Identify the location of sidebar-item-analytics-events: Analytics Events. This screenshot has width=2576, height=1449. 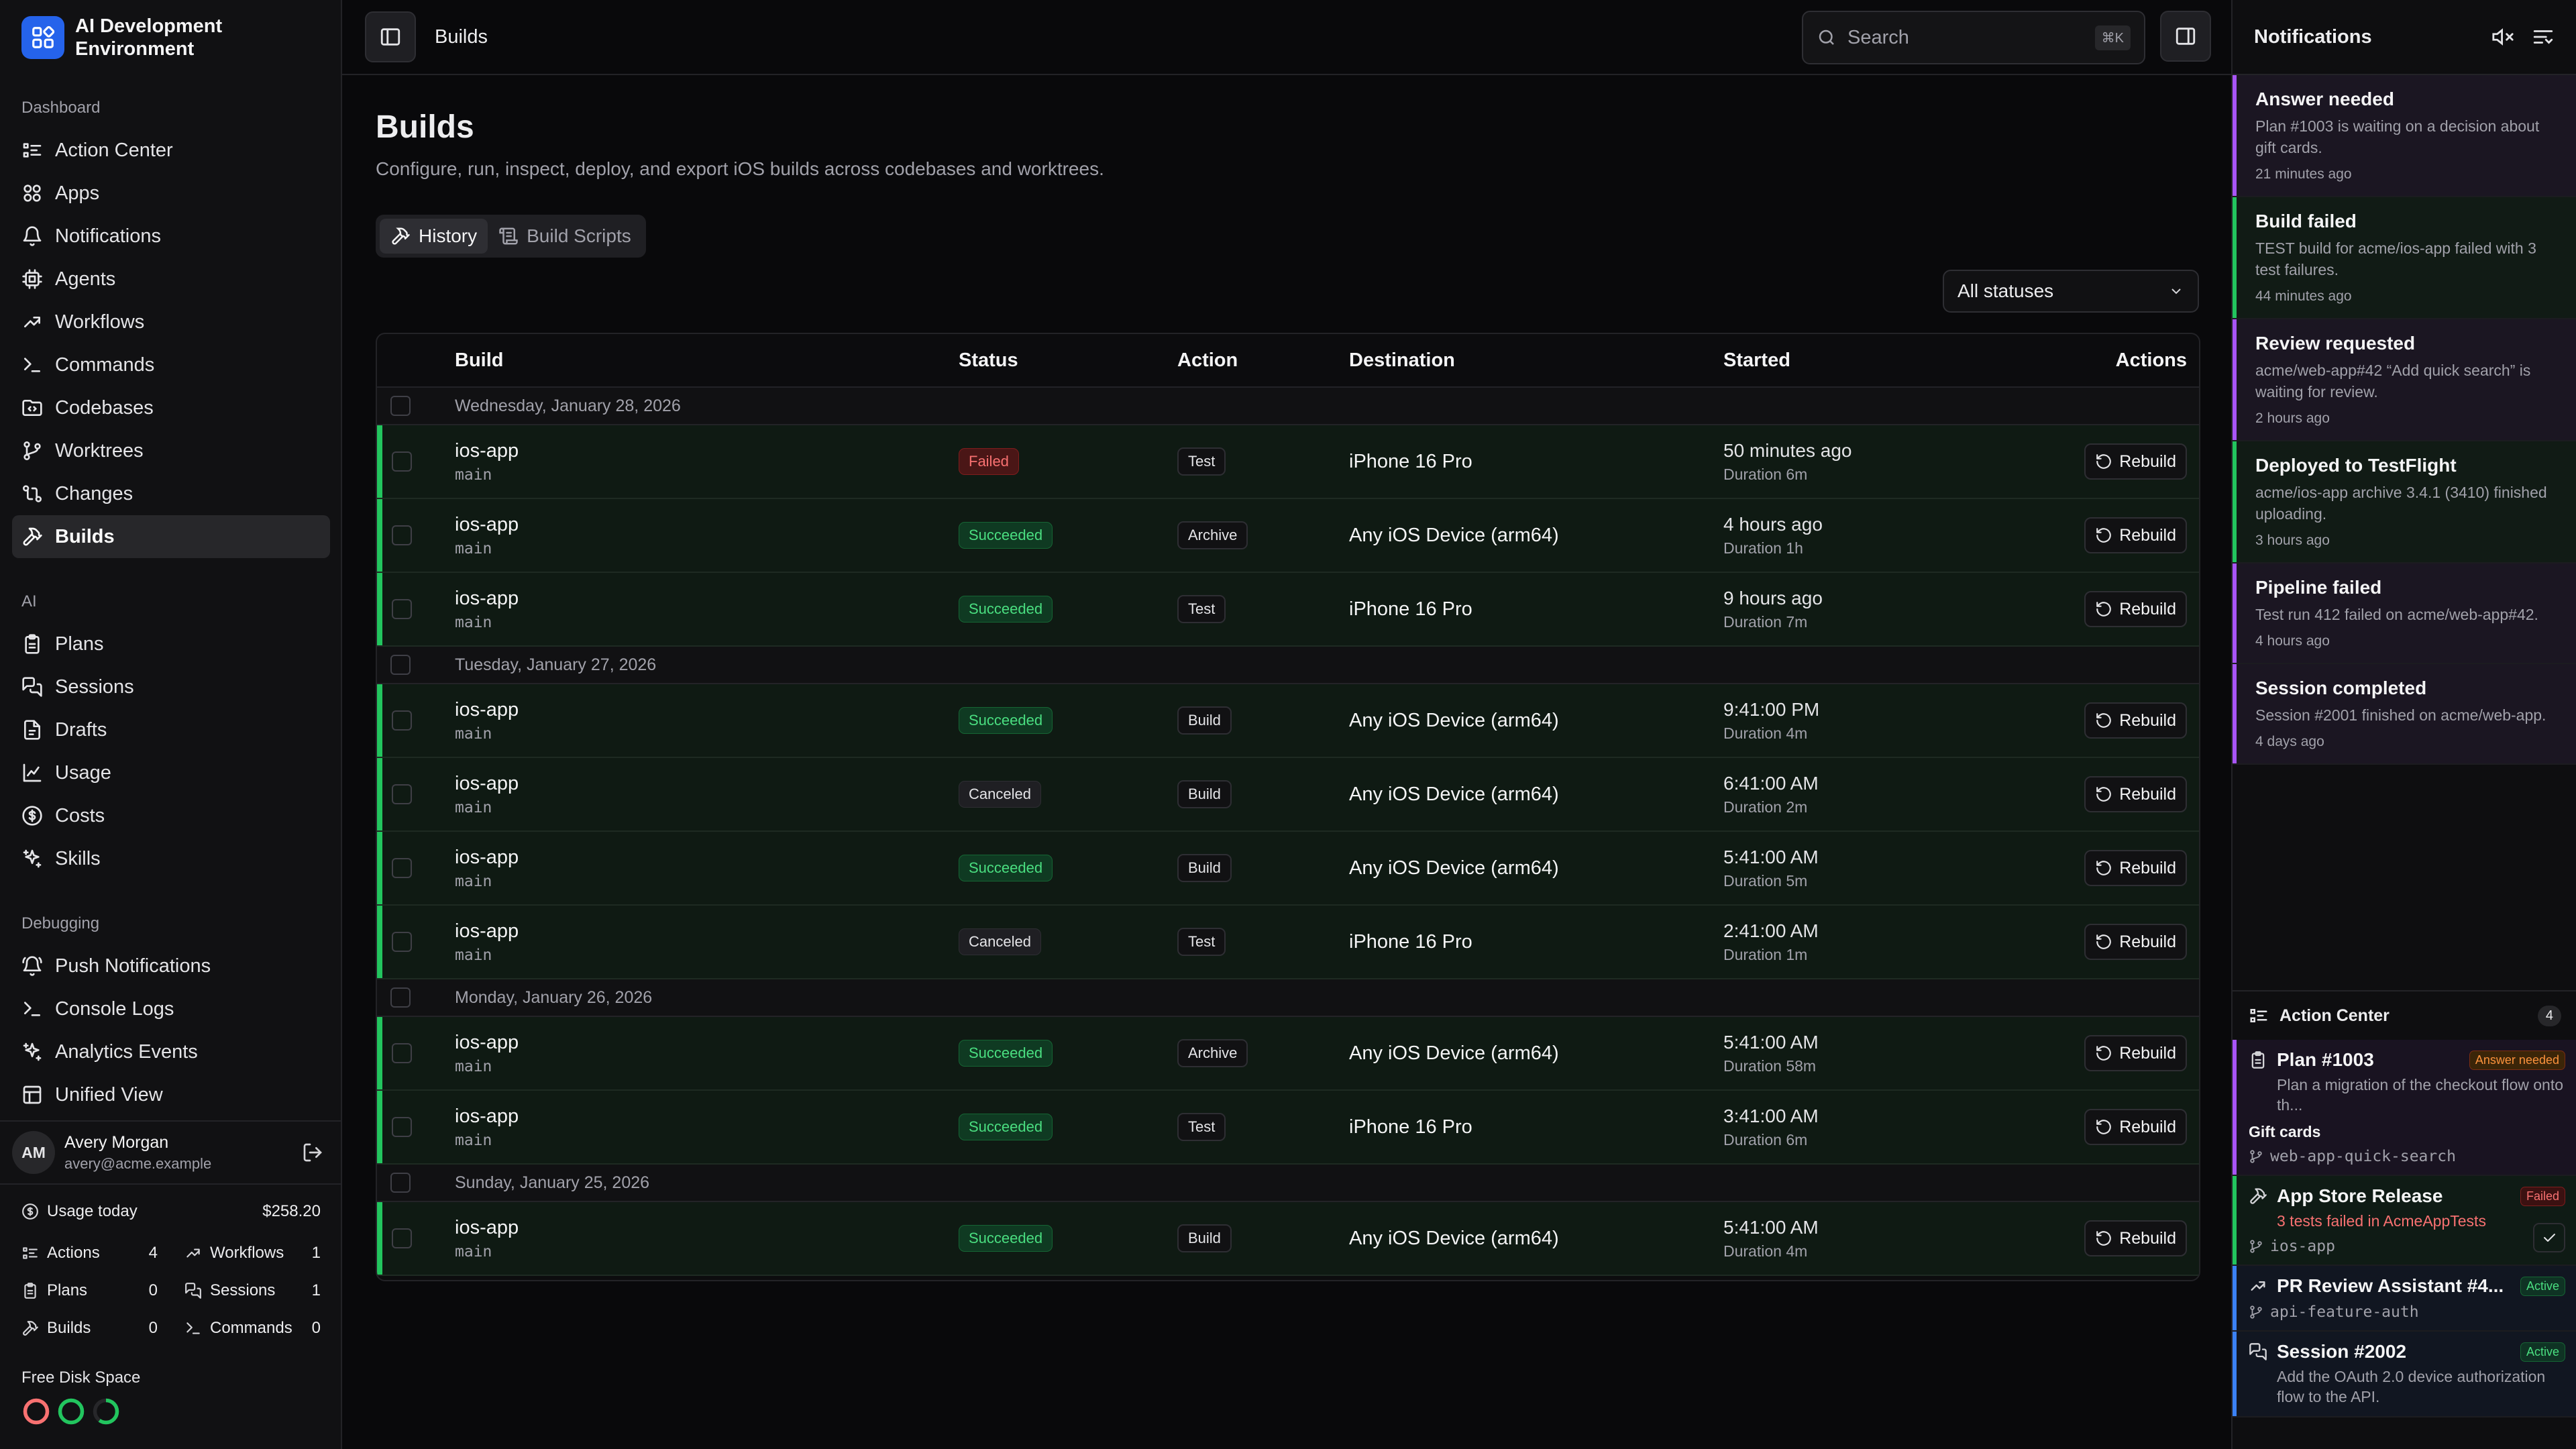
(171, 1051).